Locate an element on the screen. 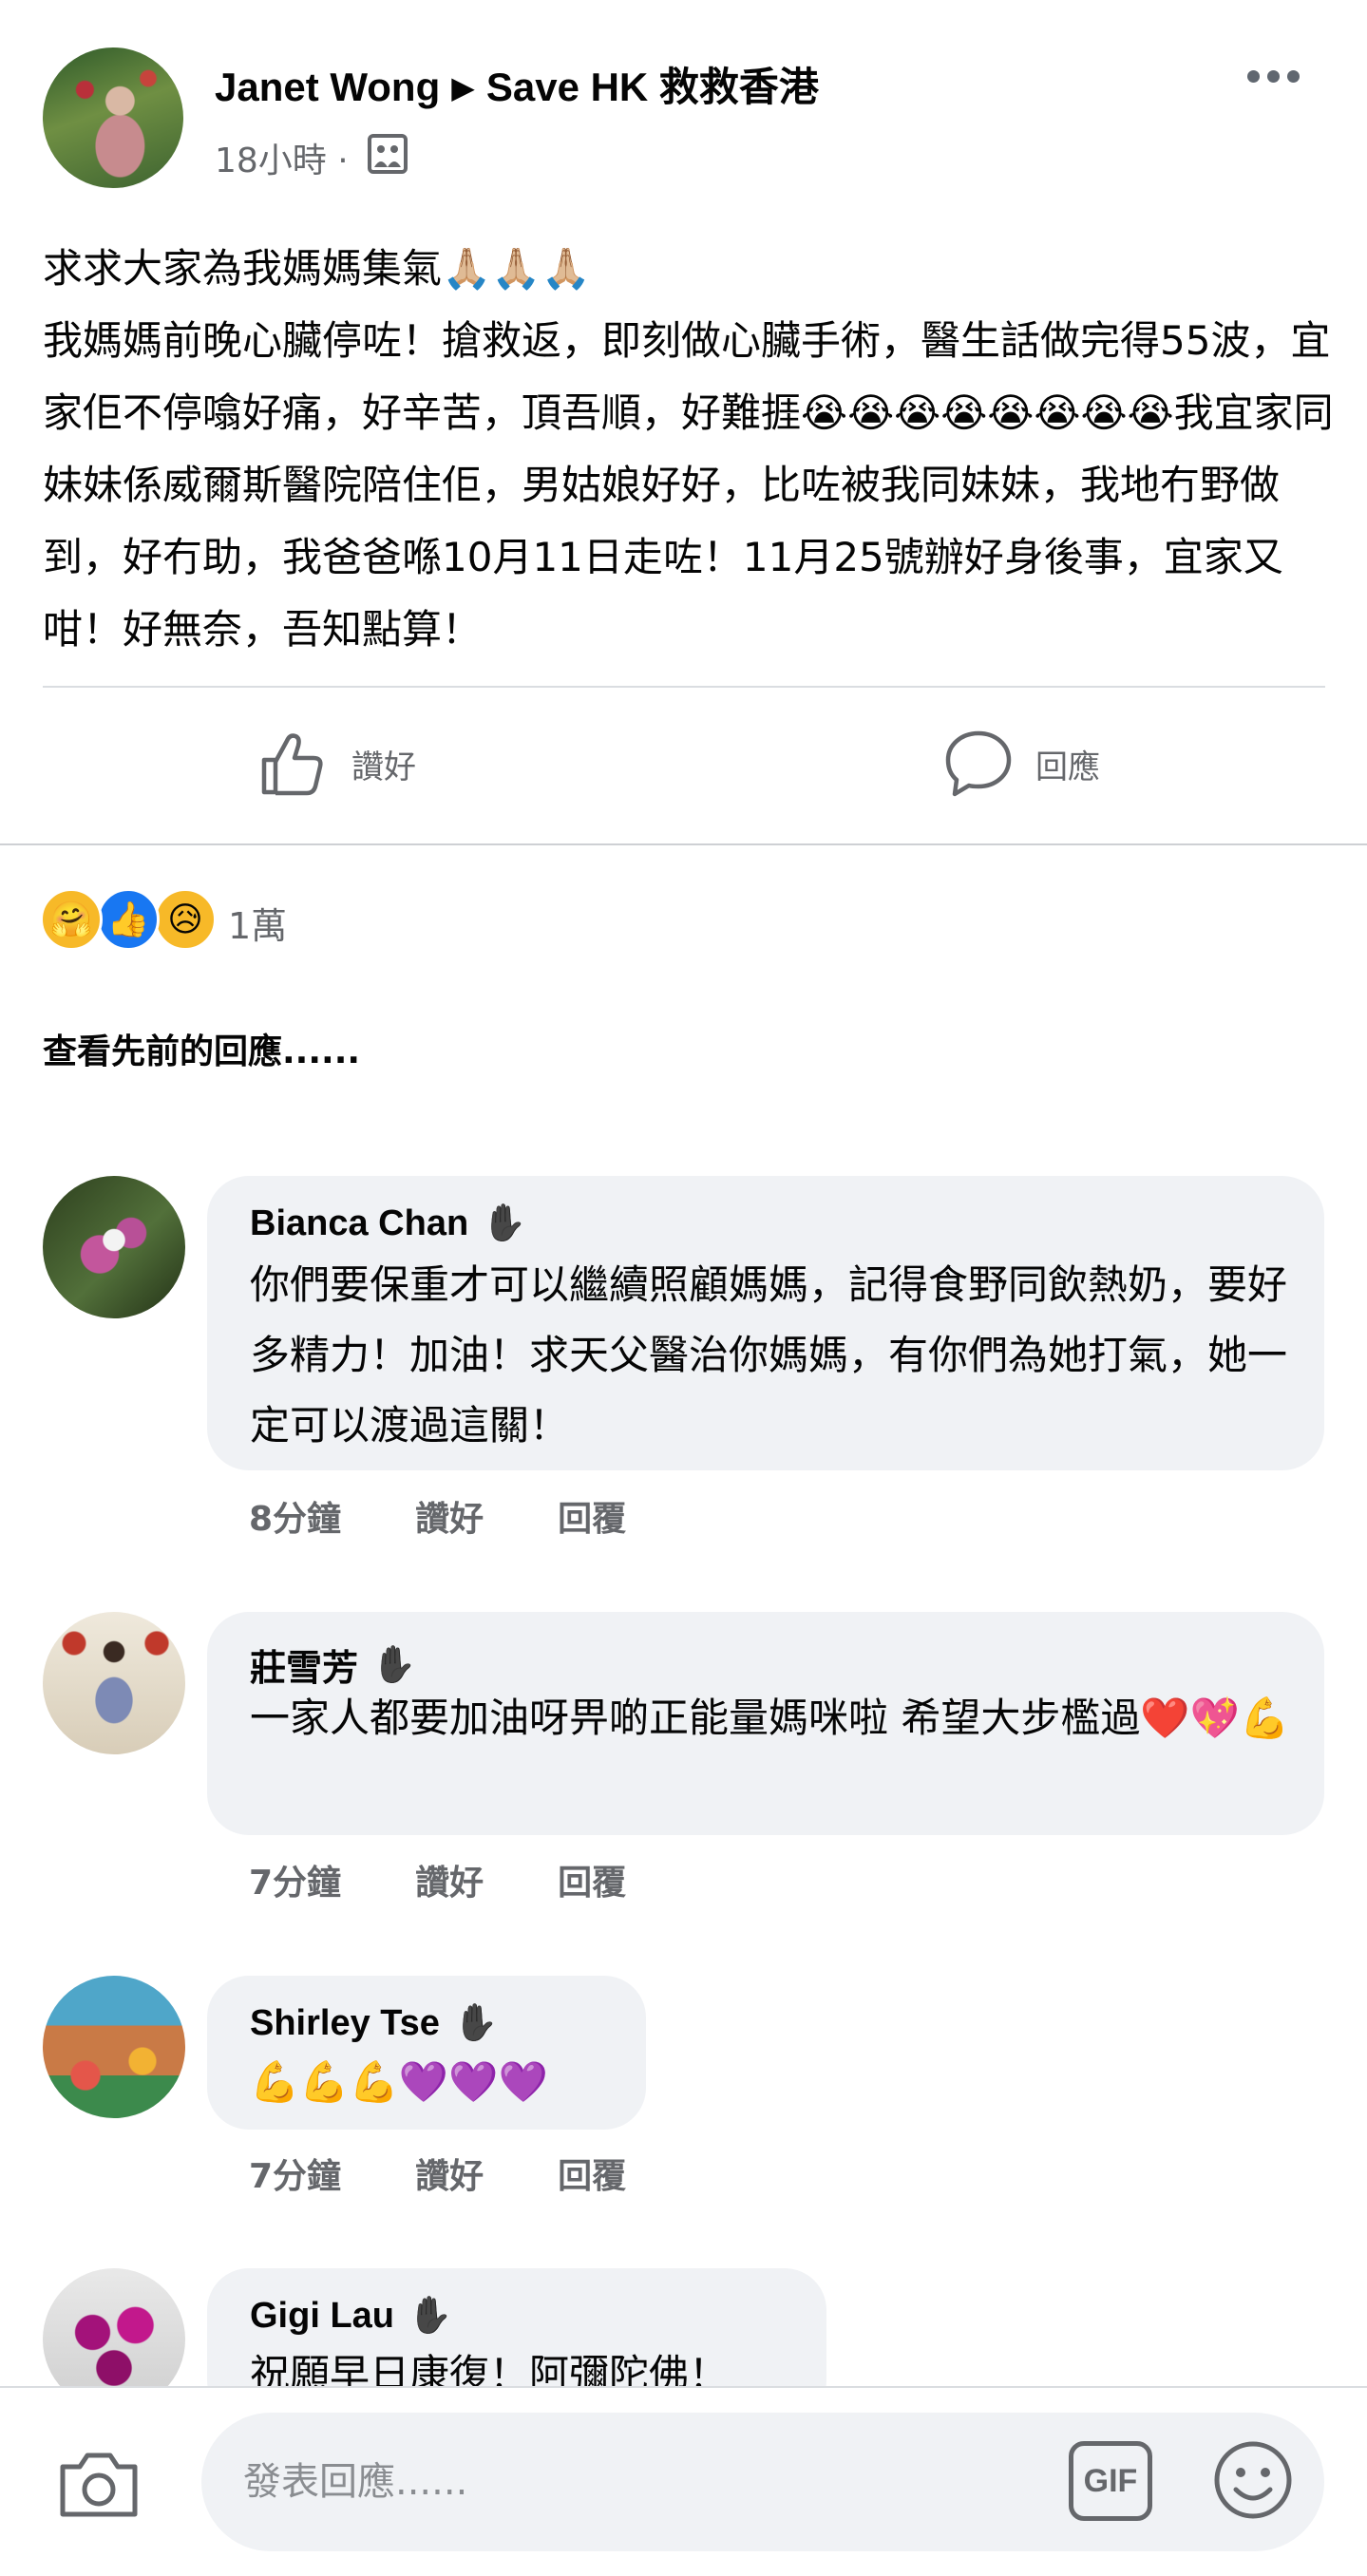 Image resolution: width=1367 pixels, height=2576 pixels. sad-reaction-icon: 😥 is located at coordinates (185, 919).